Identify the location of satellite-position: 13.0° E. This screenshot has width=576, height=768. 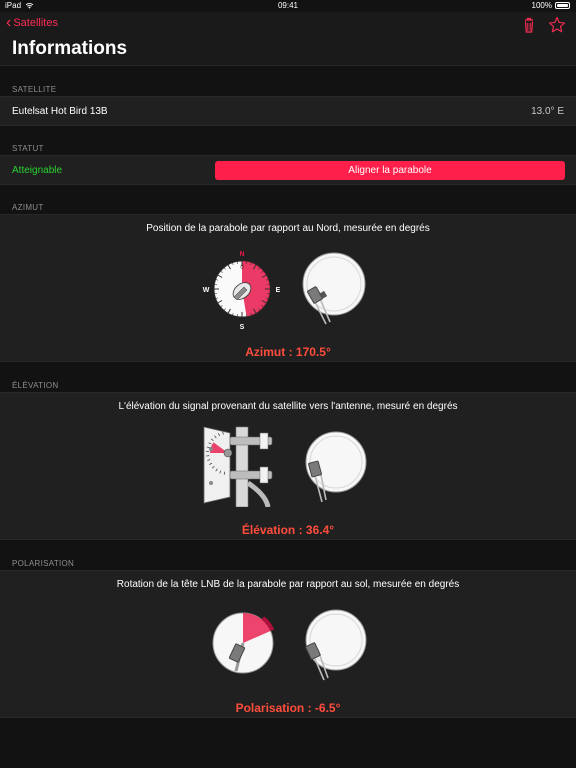
(547, 111).